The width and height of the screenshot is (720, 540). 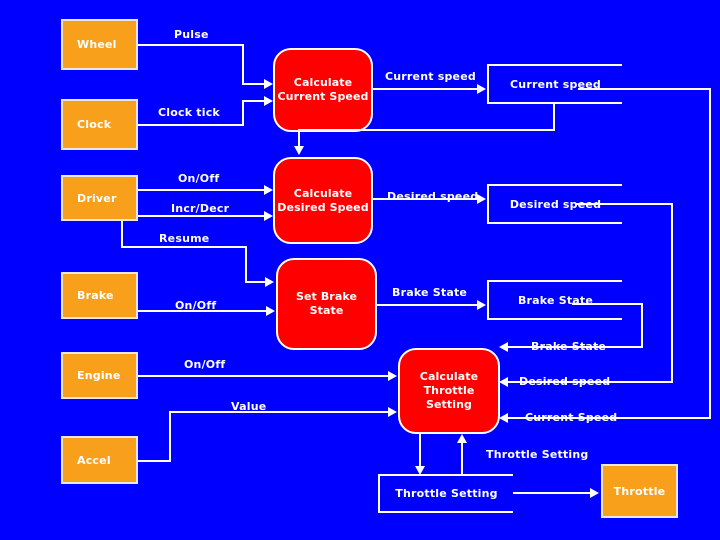 I want to click on flow-pulse-segment-v, so click(x=243, y=64).